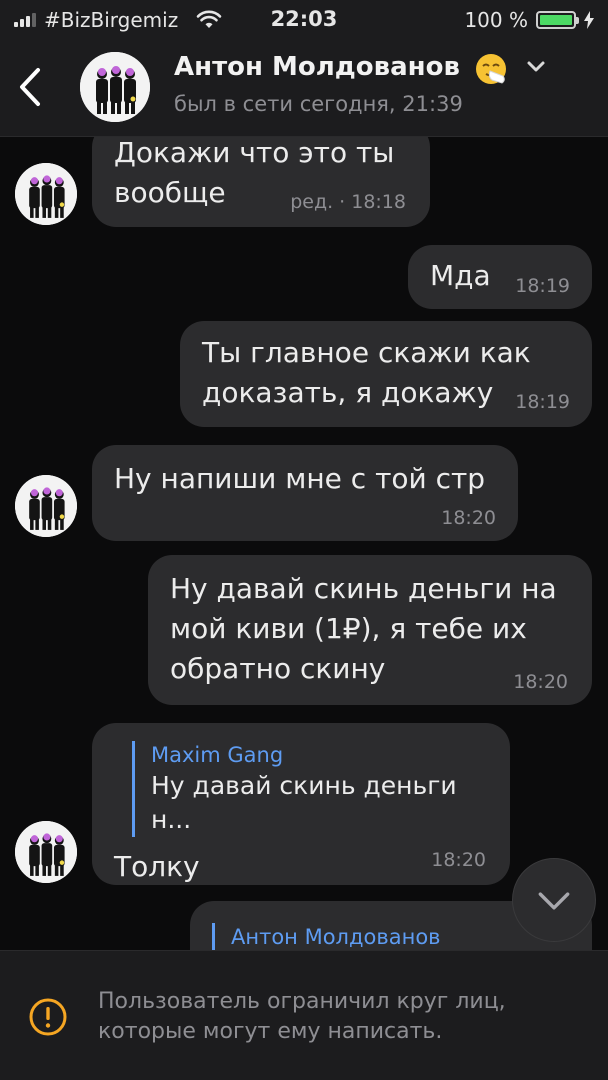 The image size is (608, 1080). Describe the element at coordinates (500, 277) in the screenshot. I see `message-bubble-outgoing: Мда 18:19` at that location.